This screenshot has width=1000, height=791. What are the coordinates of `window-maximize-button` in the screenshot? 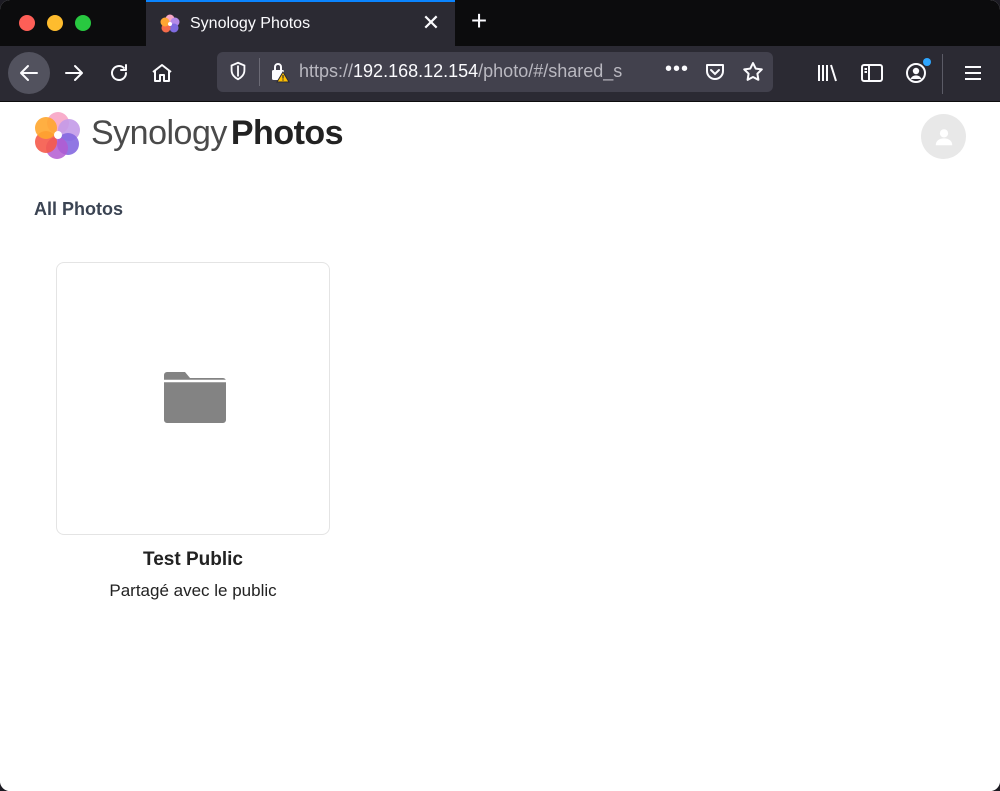 It's located at (83, 23).